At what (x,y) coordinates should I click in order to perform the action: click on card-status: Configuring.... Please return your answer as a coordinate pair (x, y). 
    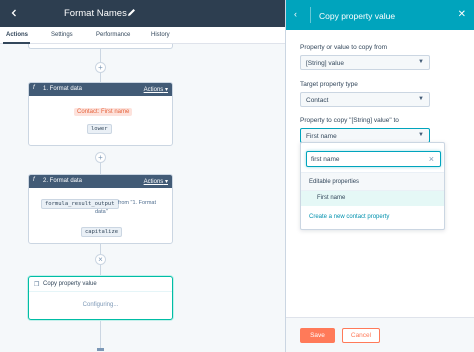
    Looking at the image, I should click on (100, 305).